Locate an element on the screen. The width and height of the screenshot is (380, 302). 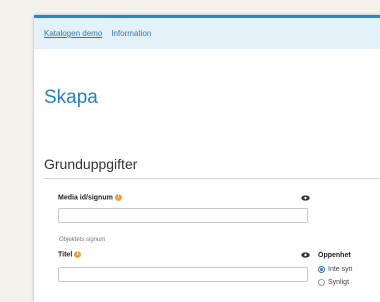
page-title: Skapa is located at coordinates (71, 97).